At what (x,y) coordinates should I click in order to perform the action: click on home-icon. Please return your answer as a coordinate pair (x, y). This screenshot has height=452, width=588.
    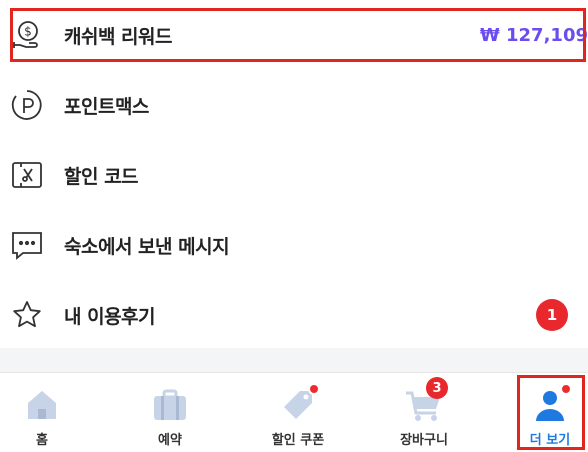
    Looking at the image, I should click on (42, 405).